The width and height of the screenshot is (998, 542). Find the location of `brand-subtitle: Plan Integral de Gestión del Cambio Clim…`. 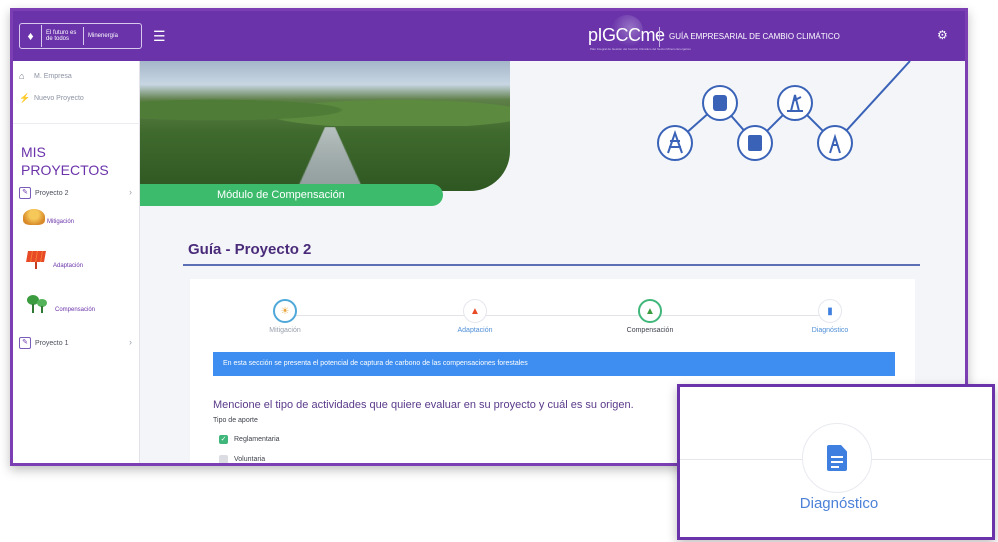

brand-subtitle: Plan Integral de Gestión del Cambio Clim… is located at coordinates (640, 49).